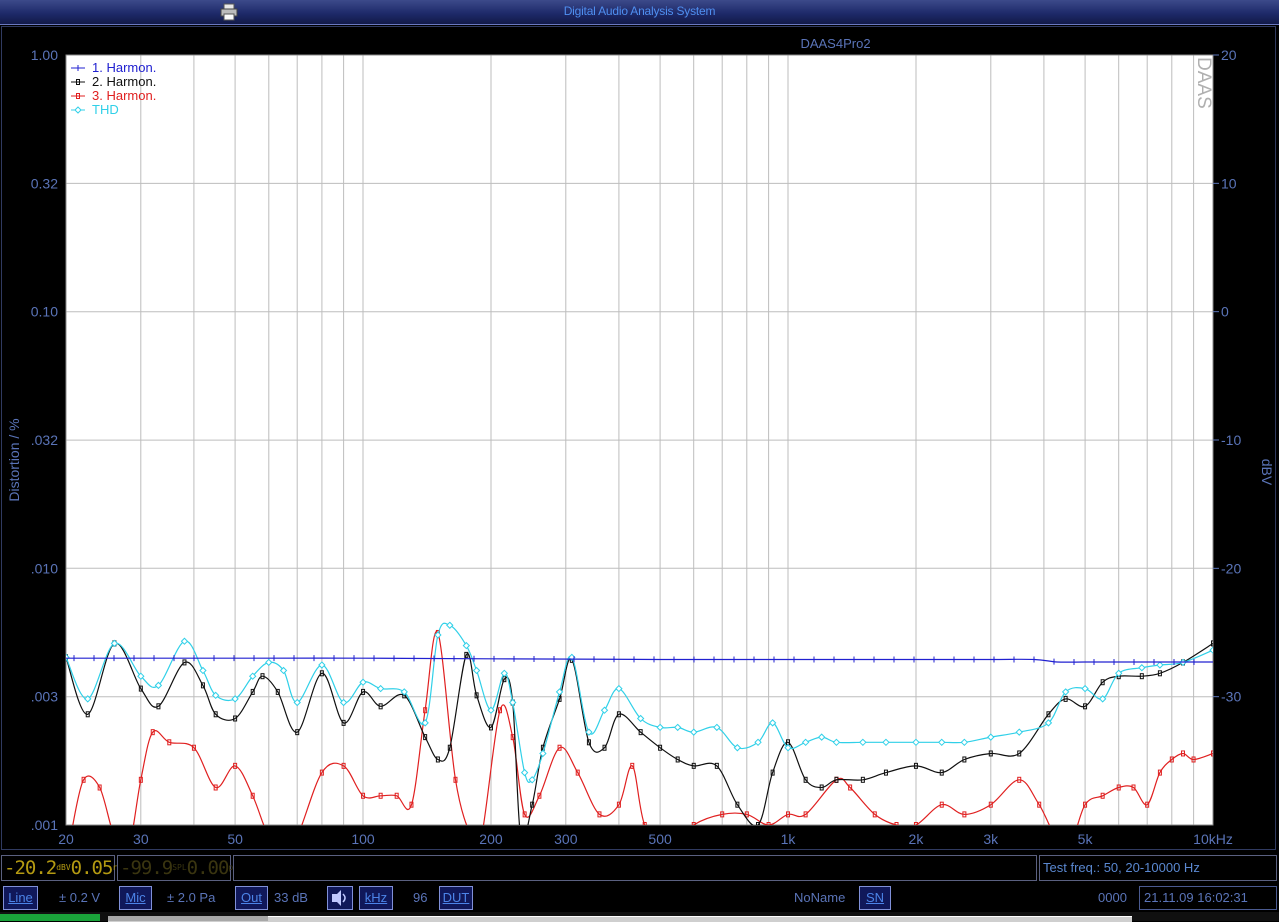 Image resolution: width=1279 pixels, height=922 pixels. What do you see at coordinates (1231, 440) in the screenshot?
I see `y-right-tick-label: -10` at bounding box center [1231, 440].